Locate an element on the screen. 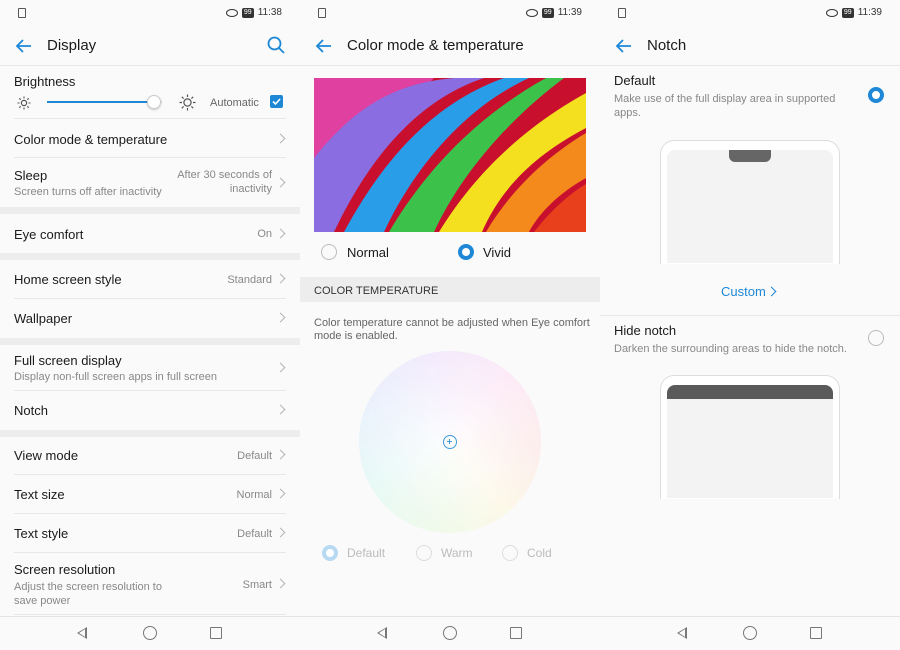 This screenshot has width=900, height=650. crosshair-v is located at coordinates (449, 441).